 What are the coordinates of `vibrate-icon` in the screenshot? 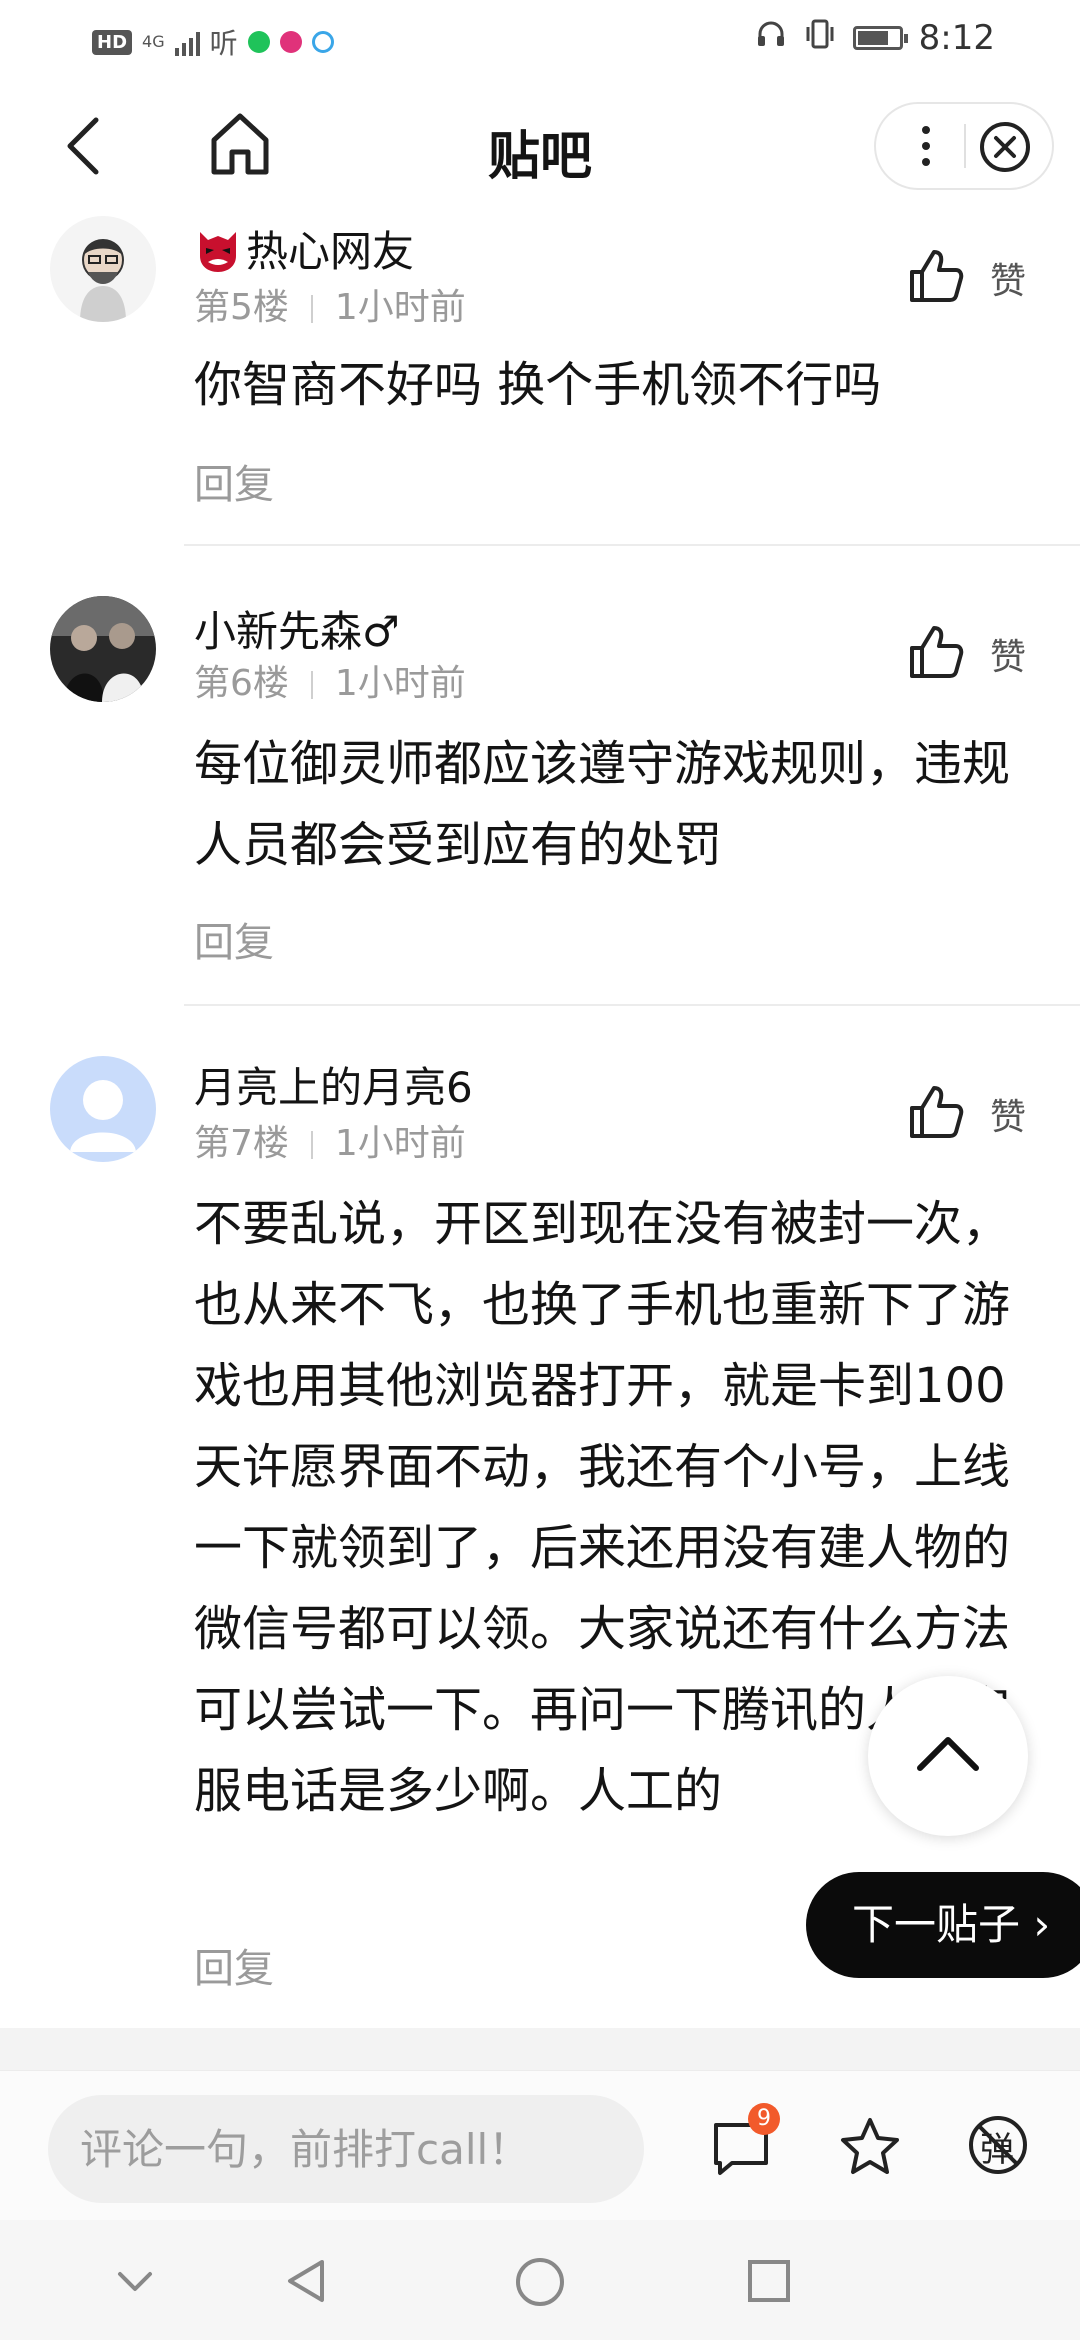 It's located at (820, 38).